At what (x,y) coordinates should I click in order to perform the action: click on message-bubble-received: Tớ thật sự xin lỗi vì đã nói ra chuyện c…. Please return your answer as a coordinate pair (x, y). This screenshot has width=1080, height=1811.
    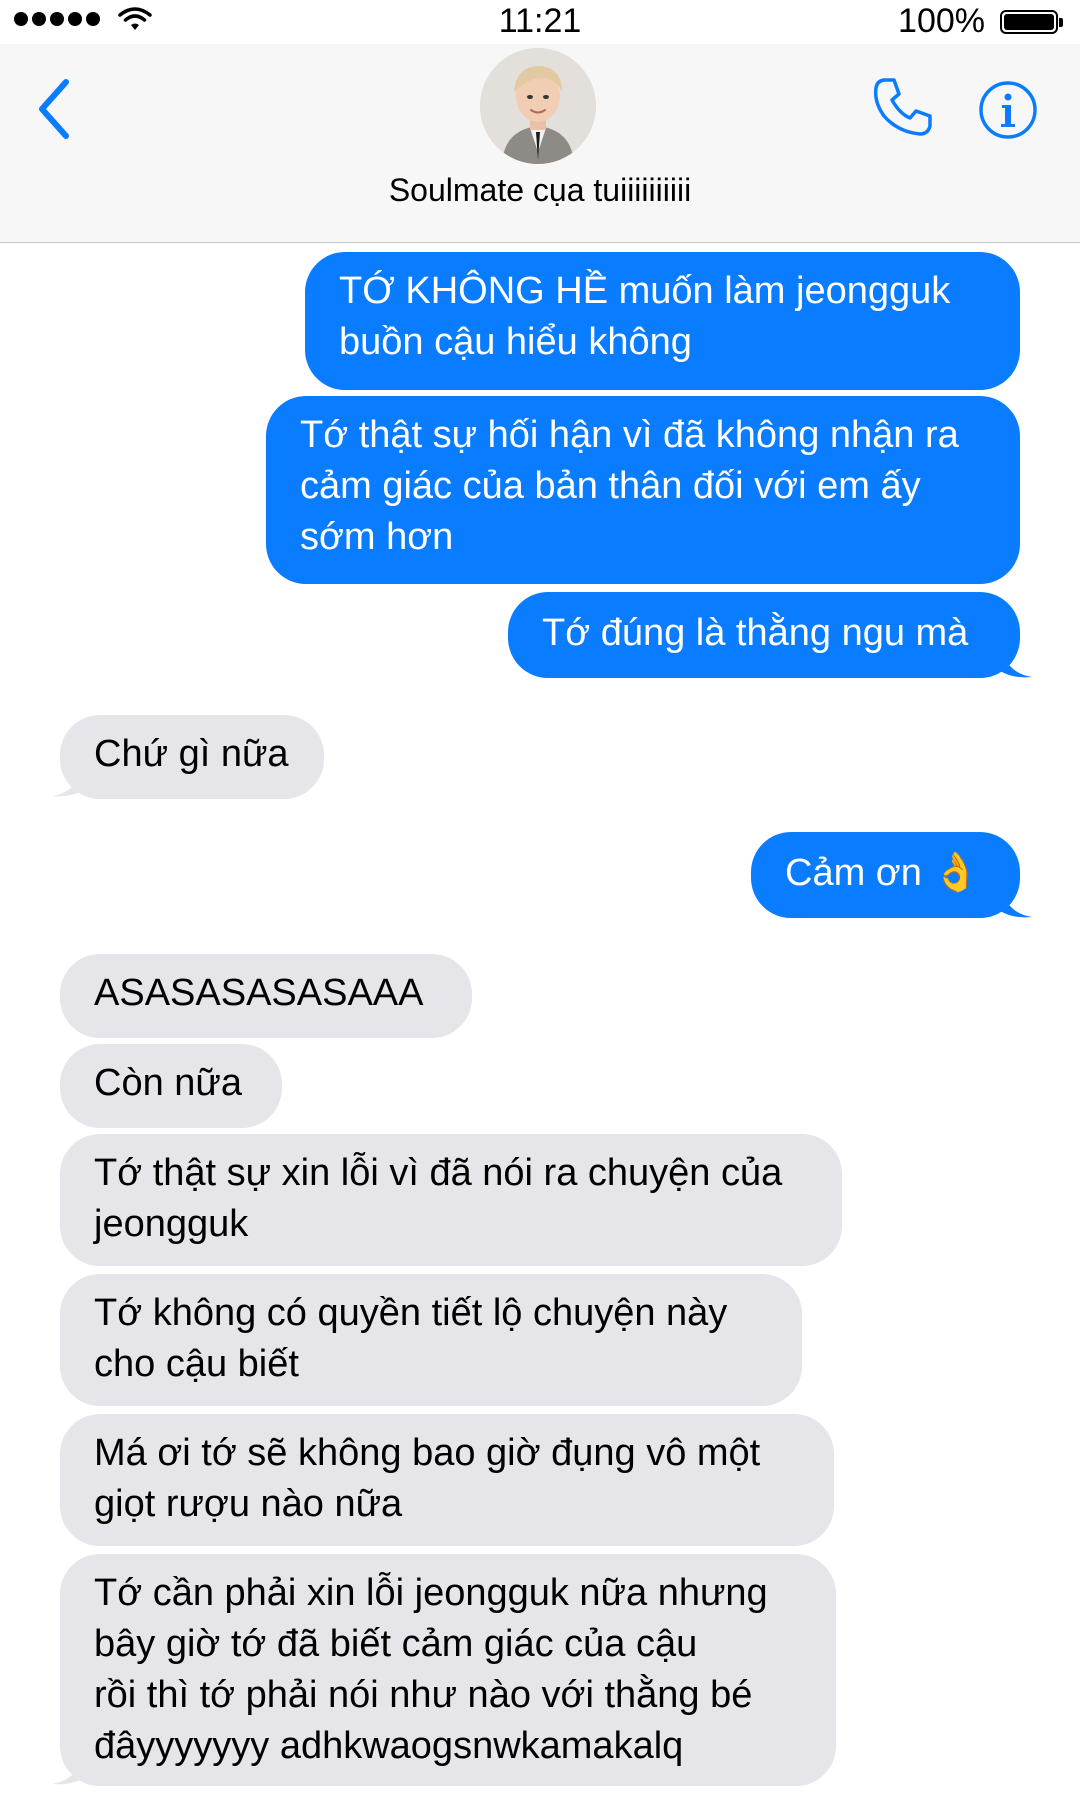
    Looking at the image, I should click on (451, 1200).